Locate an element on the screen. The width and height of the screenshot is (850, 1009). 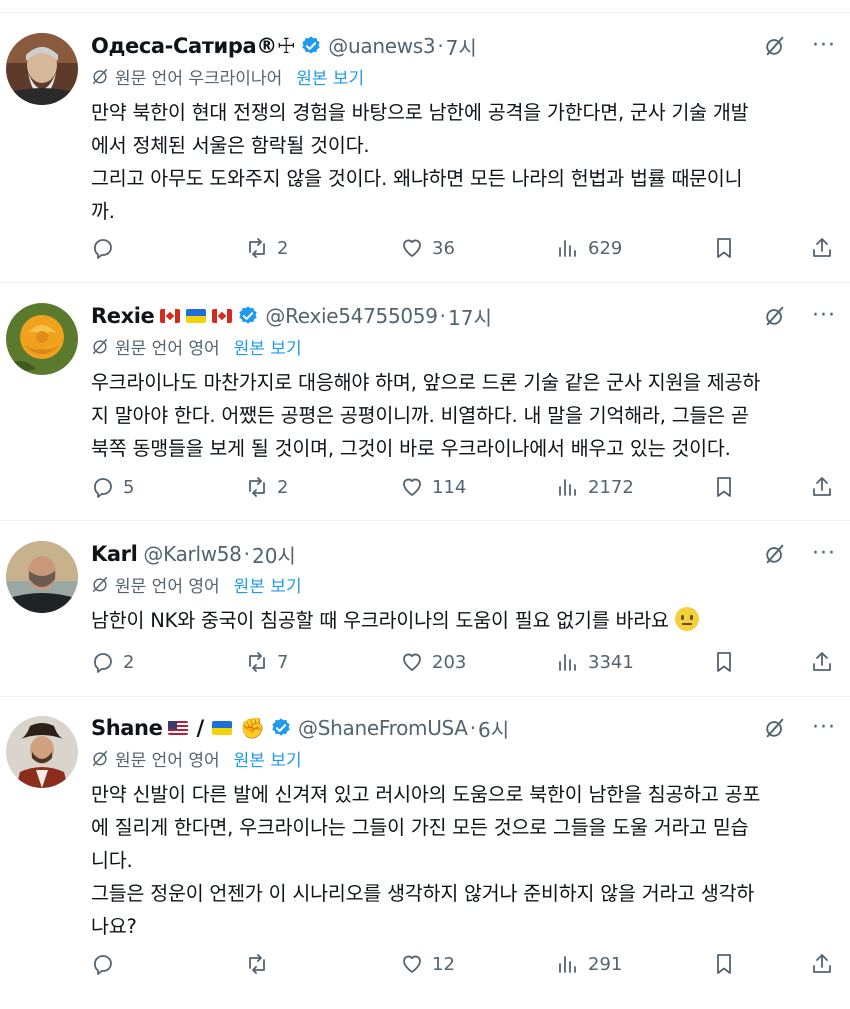
reply-button: 2 is located at coordinates (112, 662).